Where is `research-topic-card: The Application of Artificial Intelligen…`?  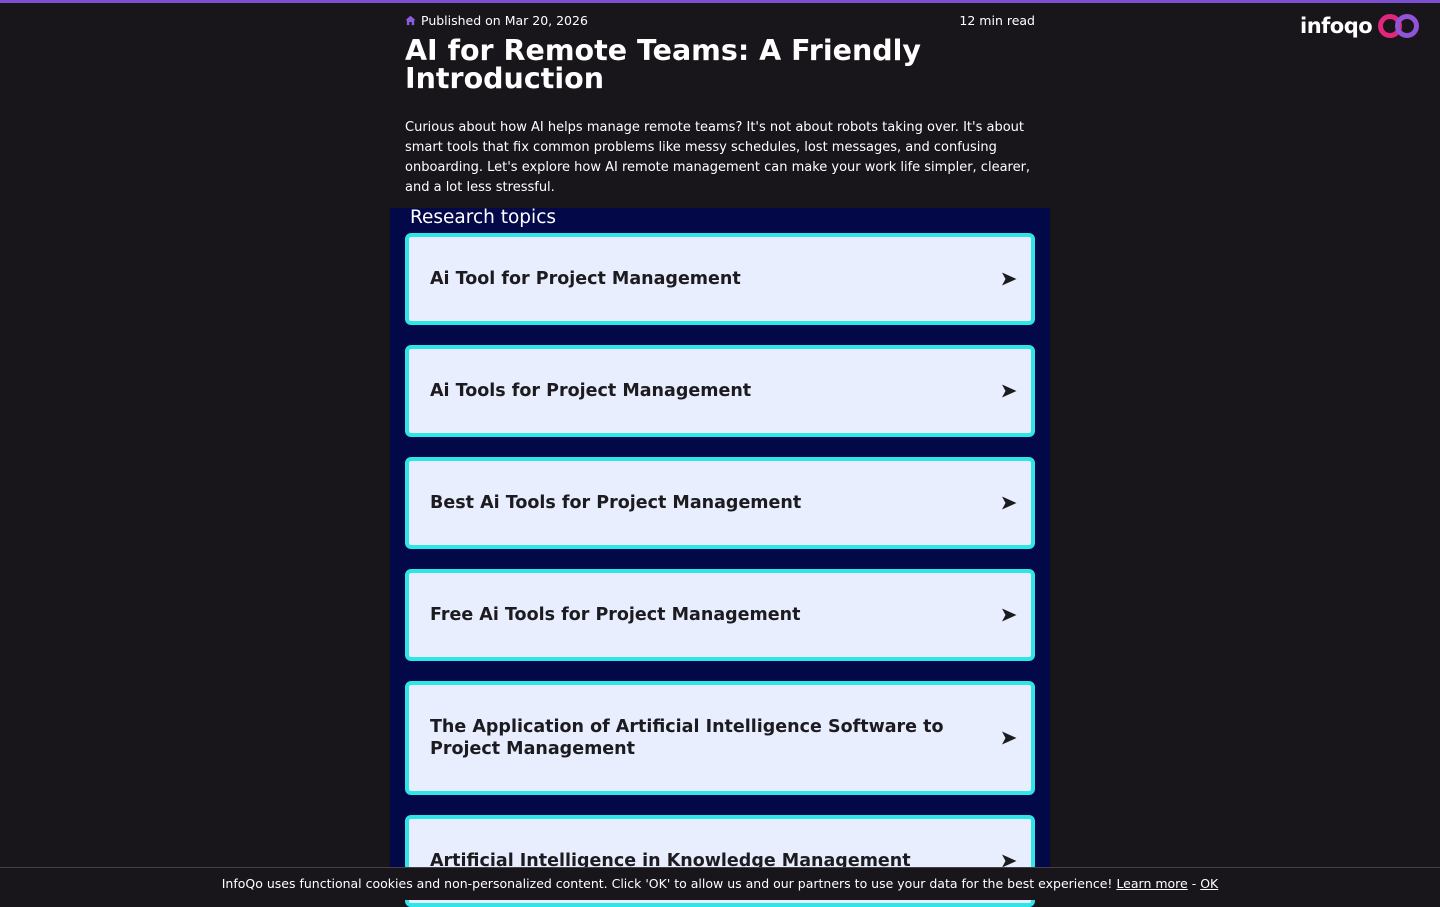
research-topic-card: The Application of Artificial Intelligen… is located at coordinates (720, 738).